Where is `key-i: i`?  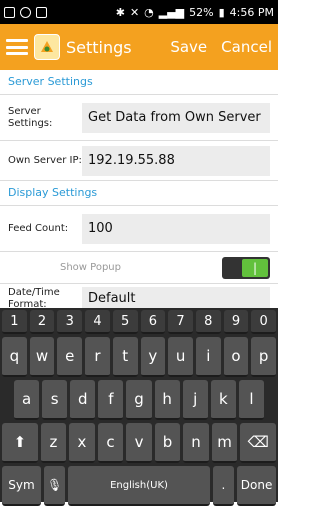 key-i: i is located at coordinates (208, 357).